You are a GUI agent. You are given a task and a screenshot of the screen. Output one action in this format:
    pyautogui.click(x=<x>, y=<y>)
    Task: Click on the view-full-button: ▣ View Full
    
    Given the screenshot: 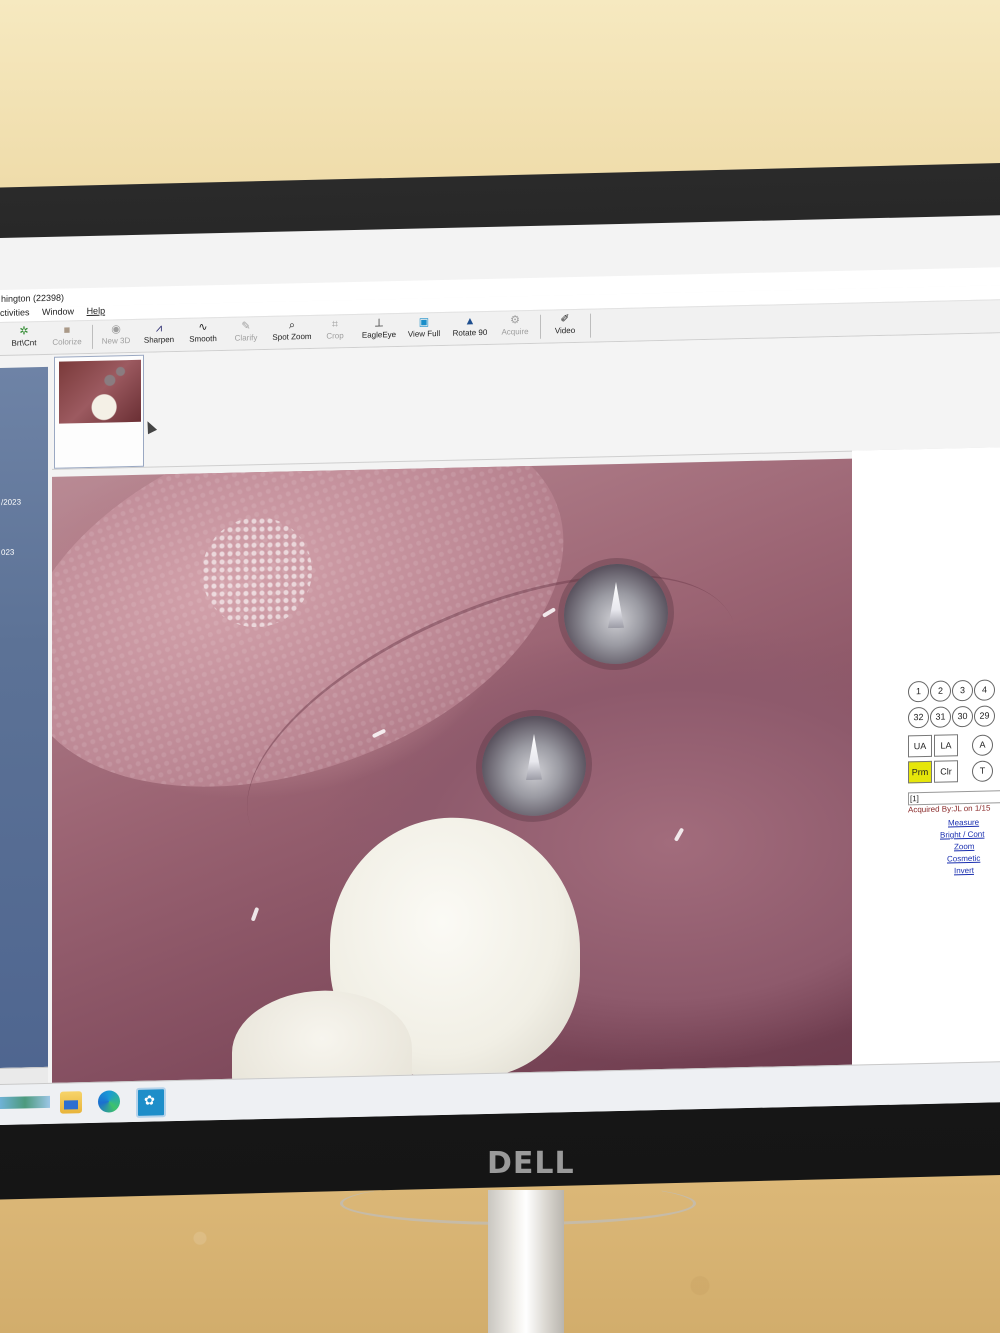 What is the action you would take?
    pyautogui.click(x=424, y=329)
    